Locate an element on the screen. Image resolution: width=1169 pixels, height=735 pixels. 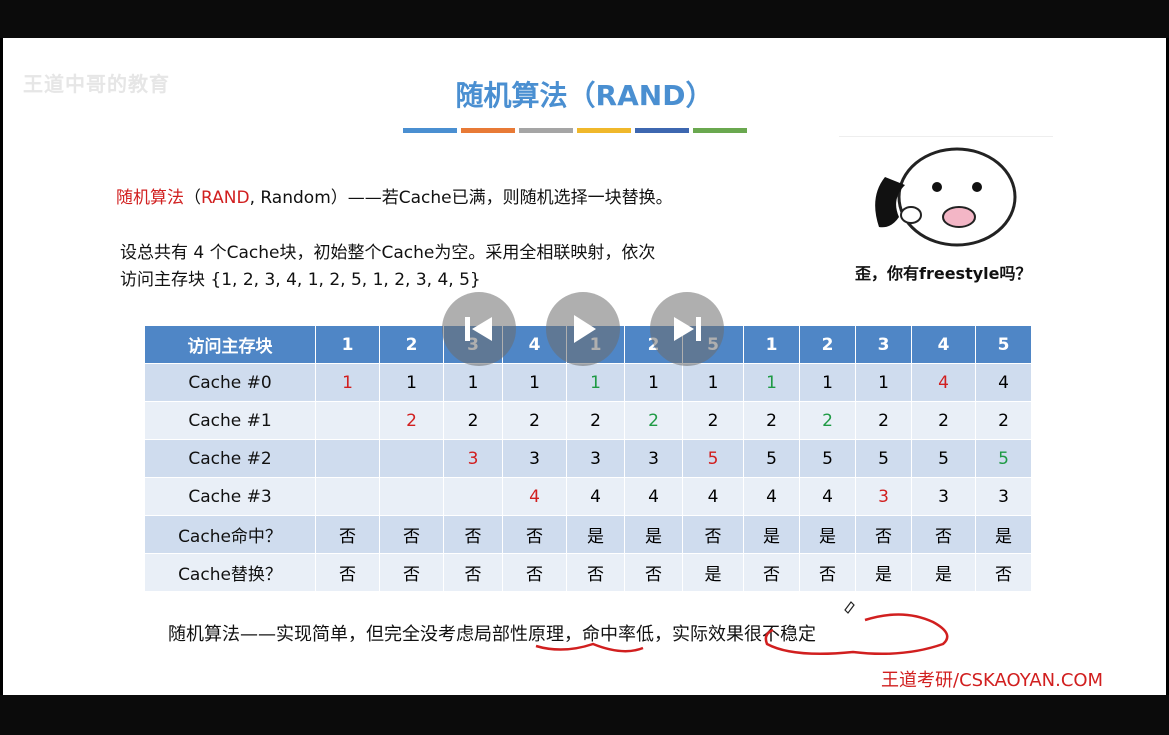
play-icon is located at coordinates (585, 329).